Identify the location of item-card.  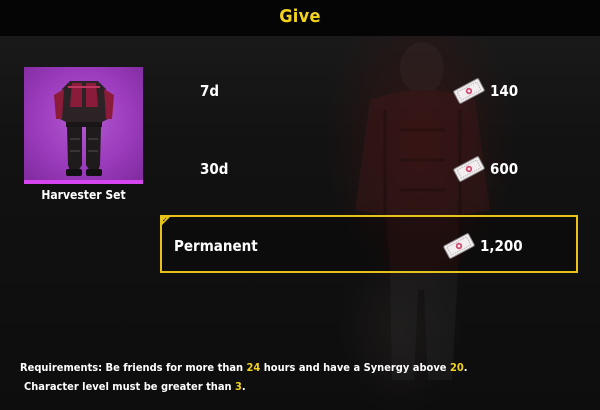
(83, 125).